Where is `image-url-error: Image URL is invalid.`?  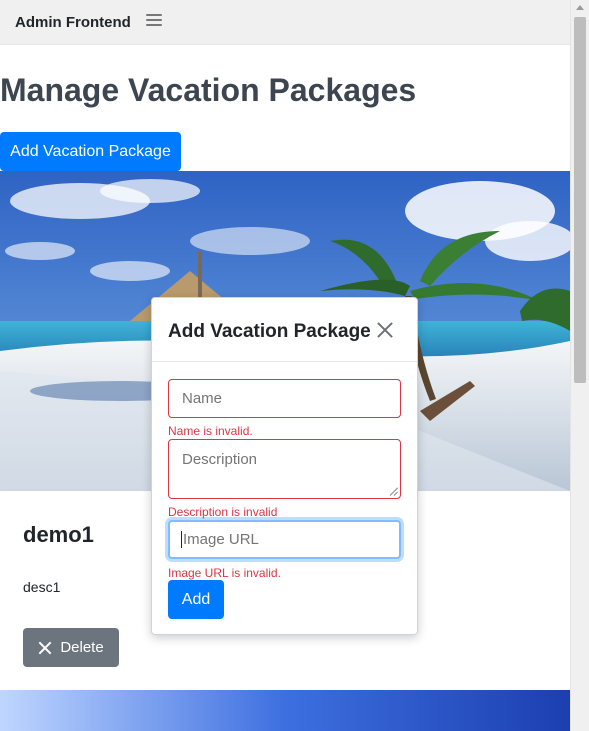
image-url-error: Image URL is invalid. is located at coordinates (224, 573).